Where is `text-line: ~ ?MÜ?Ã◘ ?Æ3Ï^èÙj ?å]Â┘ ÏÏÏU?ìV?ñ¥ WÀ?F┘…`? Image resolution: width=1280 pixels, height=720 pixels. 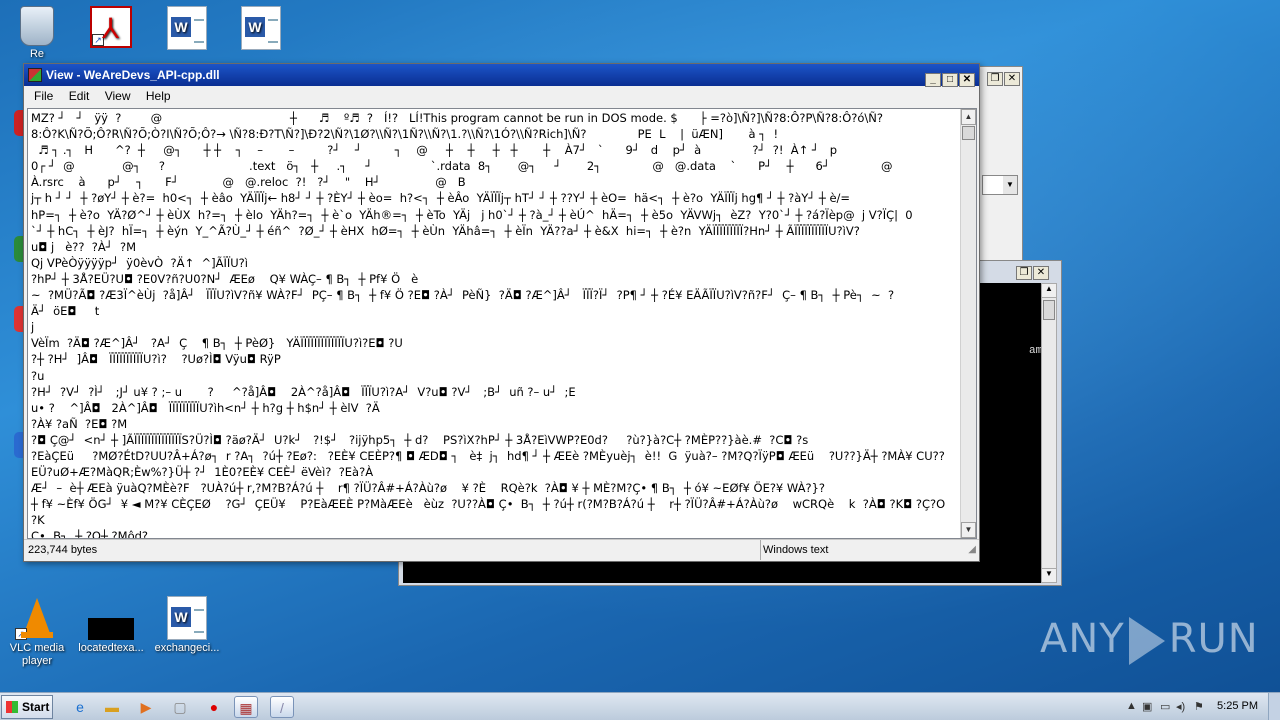 text-line: ~ ?MÜ?Ã◘ ?Æ3Ï^èÙj ?å]Â┘ ÏÏÏU?ìV?ñ¥ WÀ?F┘… is located at coordinates (463, 295).